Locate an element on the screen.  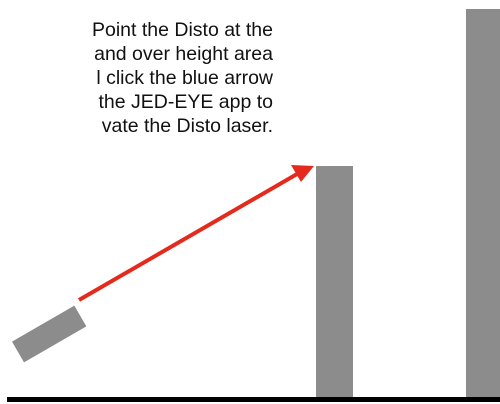
ground-line is located at coordinates (253, 399).